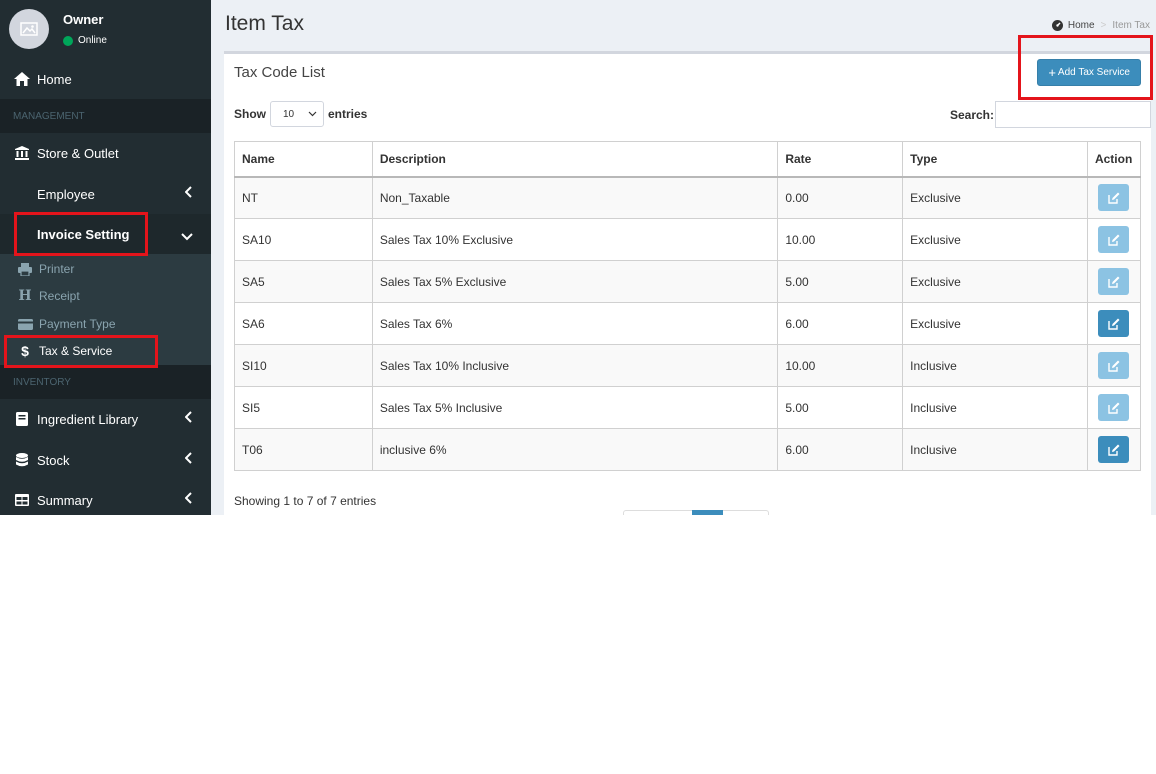 Image resolution: width=1156 pixels, height=774 pixels. Describe the element at coordinates (575, 407) in the screenshot. I see `cell-description: Sales Tax 5% Inclusive` at that location.